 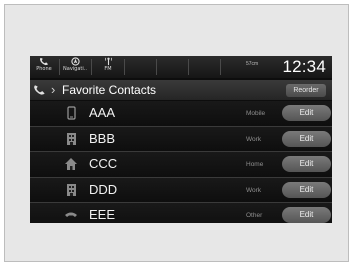 What do you see at coordinates (181, 165) in the screenshot?
I see `contact-row-ccc: CCC Home Edit` at bounding box center [181, 165].